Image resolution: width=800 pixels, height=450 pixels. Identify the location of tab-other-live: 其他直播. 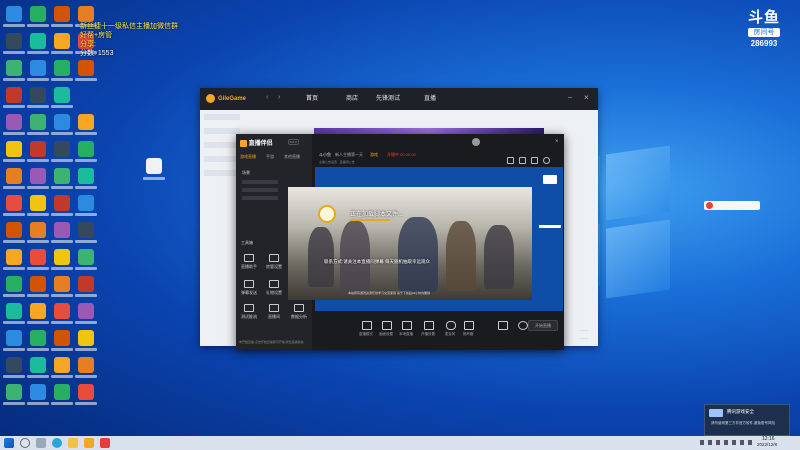
(292, 157).